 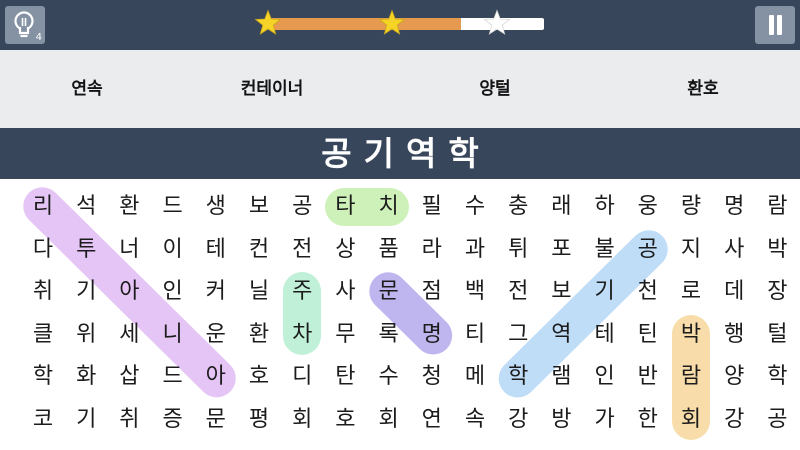 I want to click on grid-cell: 세, so click(x=129, y=335).